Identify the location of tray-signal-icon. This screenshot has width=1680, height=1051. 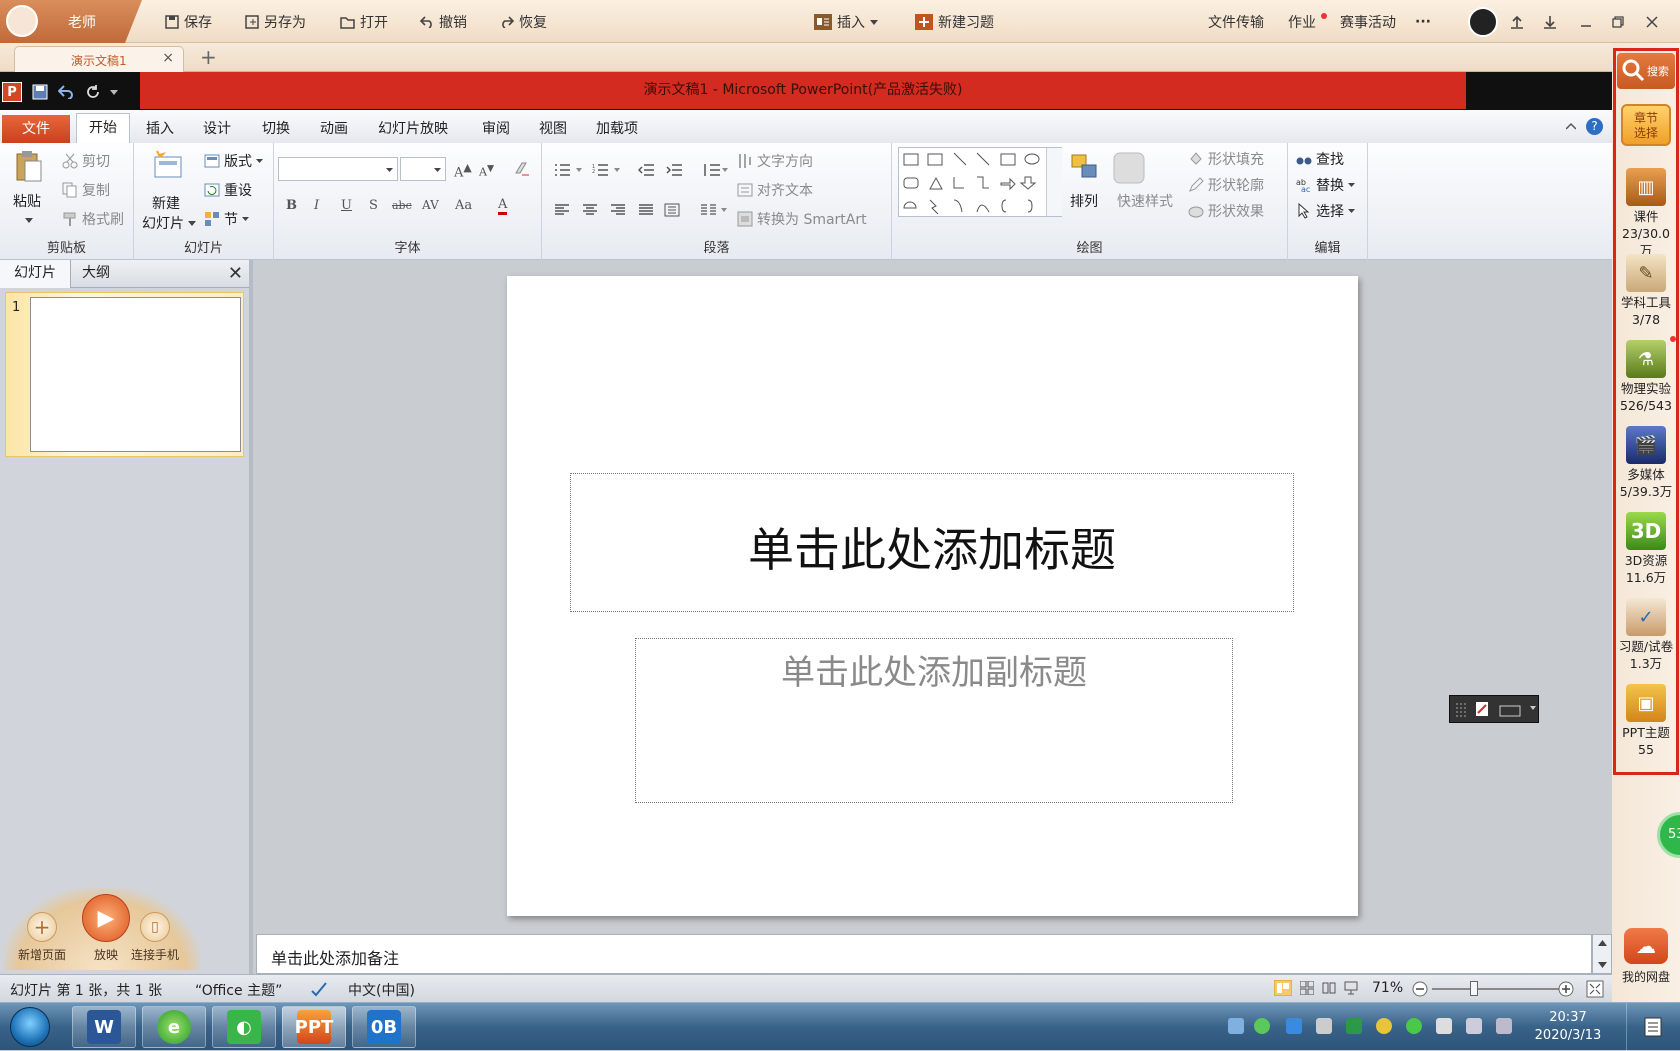
(1504, 1026).